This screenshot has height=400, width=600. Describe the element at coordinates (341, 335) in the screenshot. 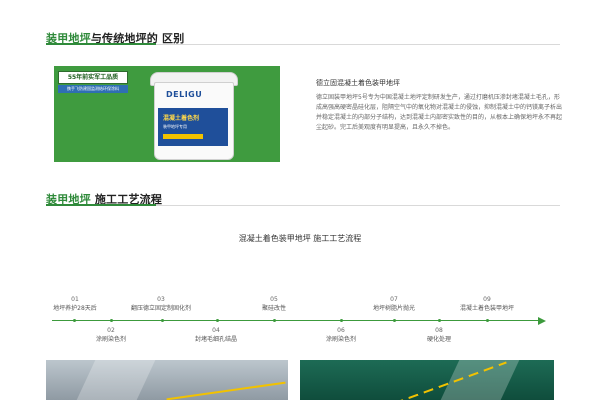

I see `flow-step-06: 06 涂刷染色剂` at that location.